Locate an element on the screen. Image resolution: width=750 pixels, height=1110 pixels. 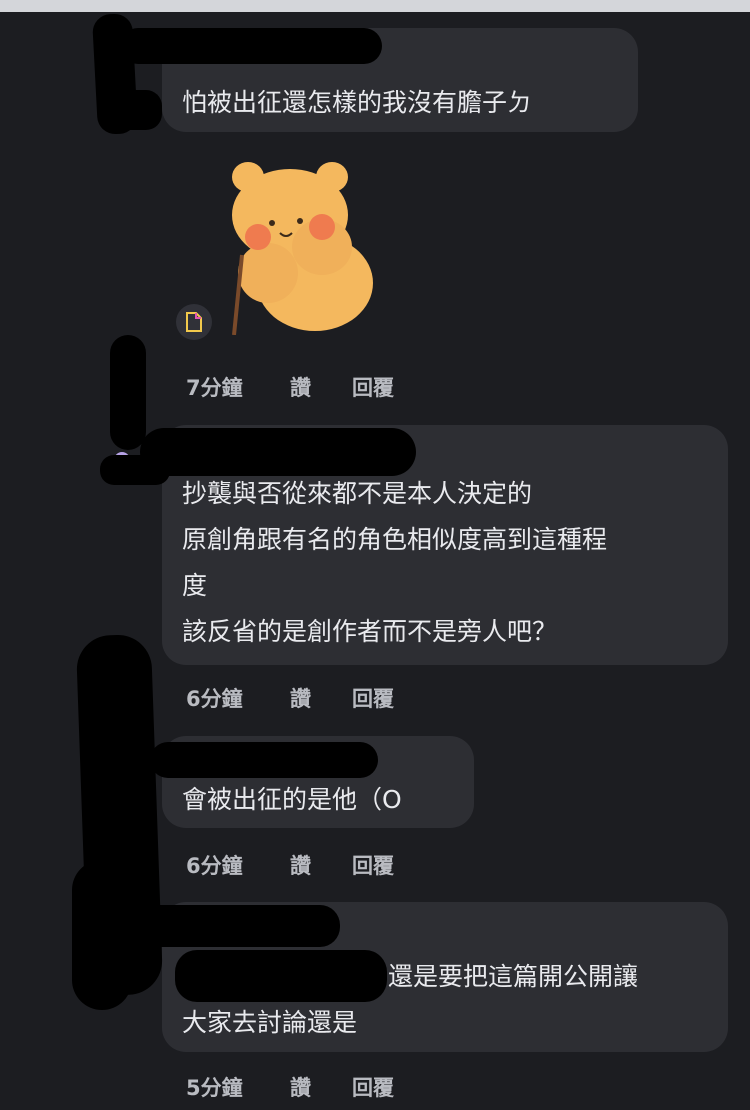
timestamp: 7分鐘 is located at coordinates (214, 388).